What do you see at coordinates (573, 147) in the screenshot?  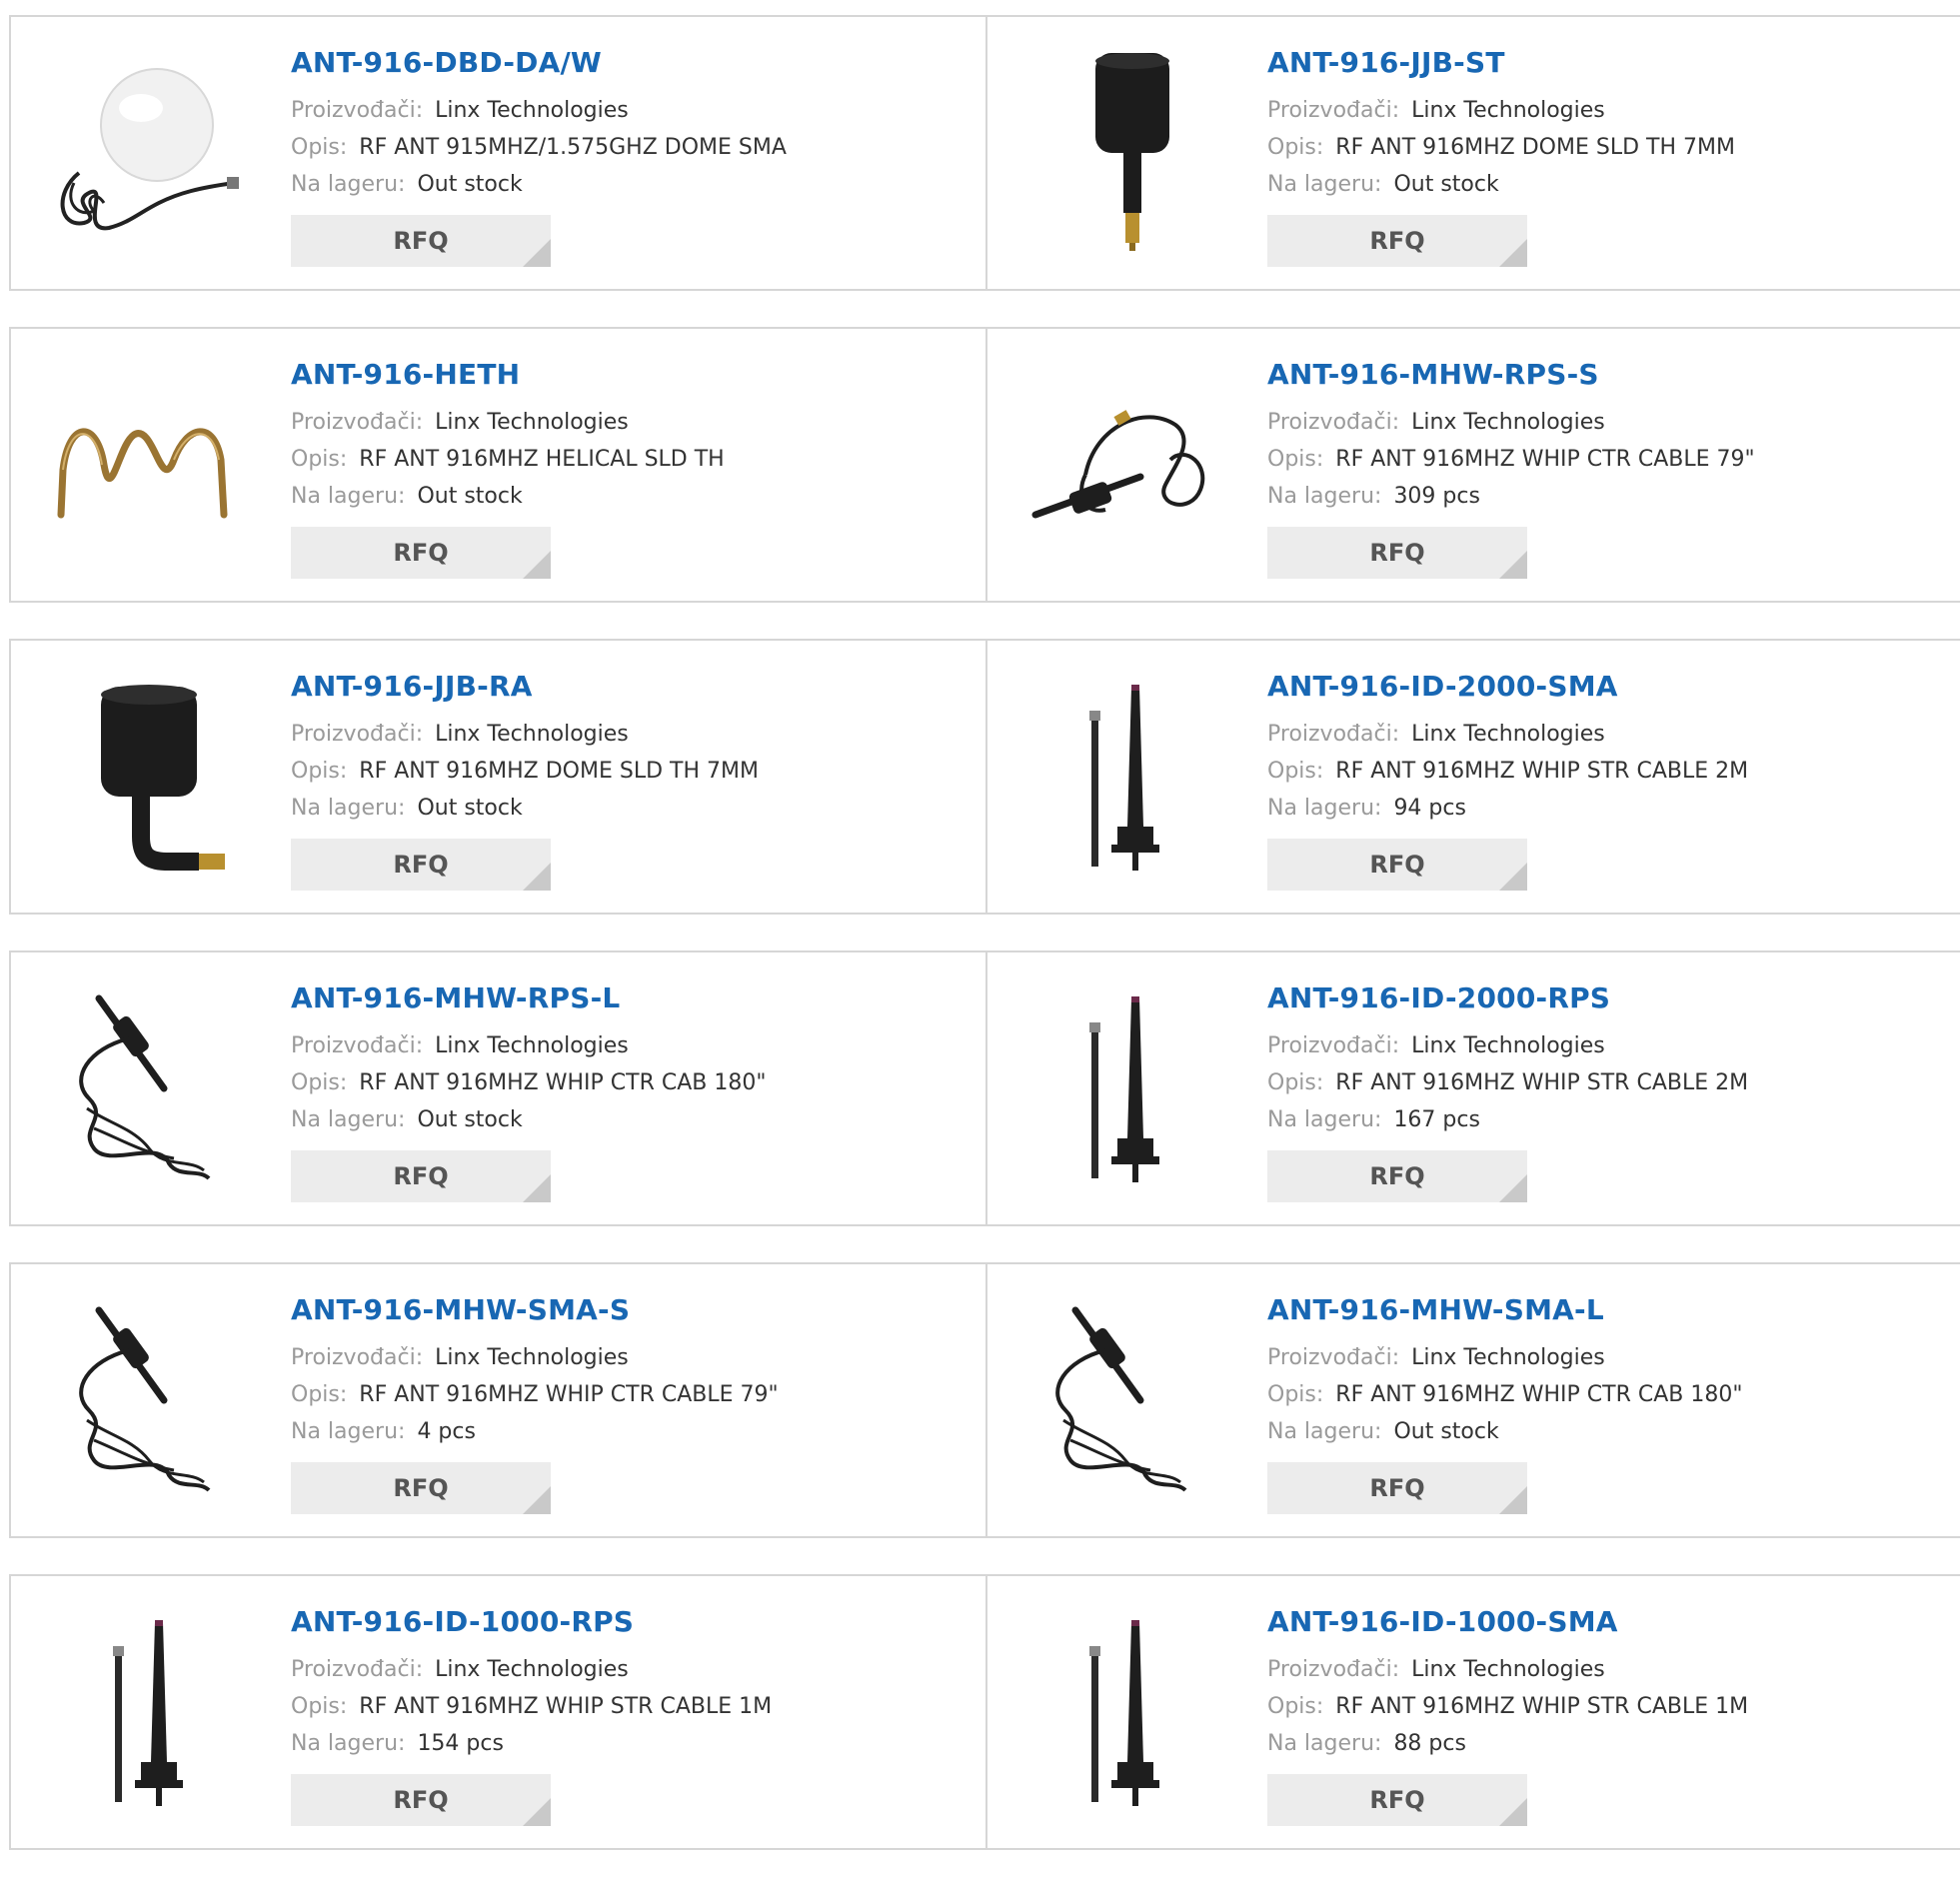 I see `description-value: RF ANT 915MHZ/1.575GHZ DOME SMA` at bounding box center [573, 147].